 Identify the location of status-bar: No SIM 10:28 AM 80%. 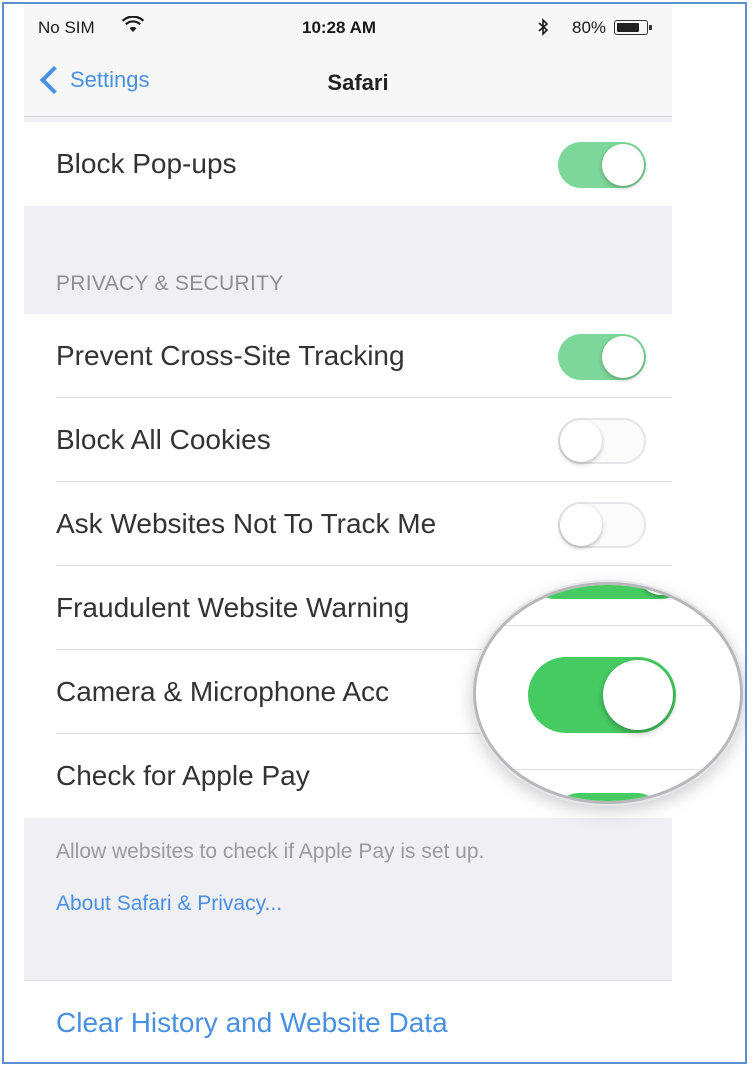
(348, 26).